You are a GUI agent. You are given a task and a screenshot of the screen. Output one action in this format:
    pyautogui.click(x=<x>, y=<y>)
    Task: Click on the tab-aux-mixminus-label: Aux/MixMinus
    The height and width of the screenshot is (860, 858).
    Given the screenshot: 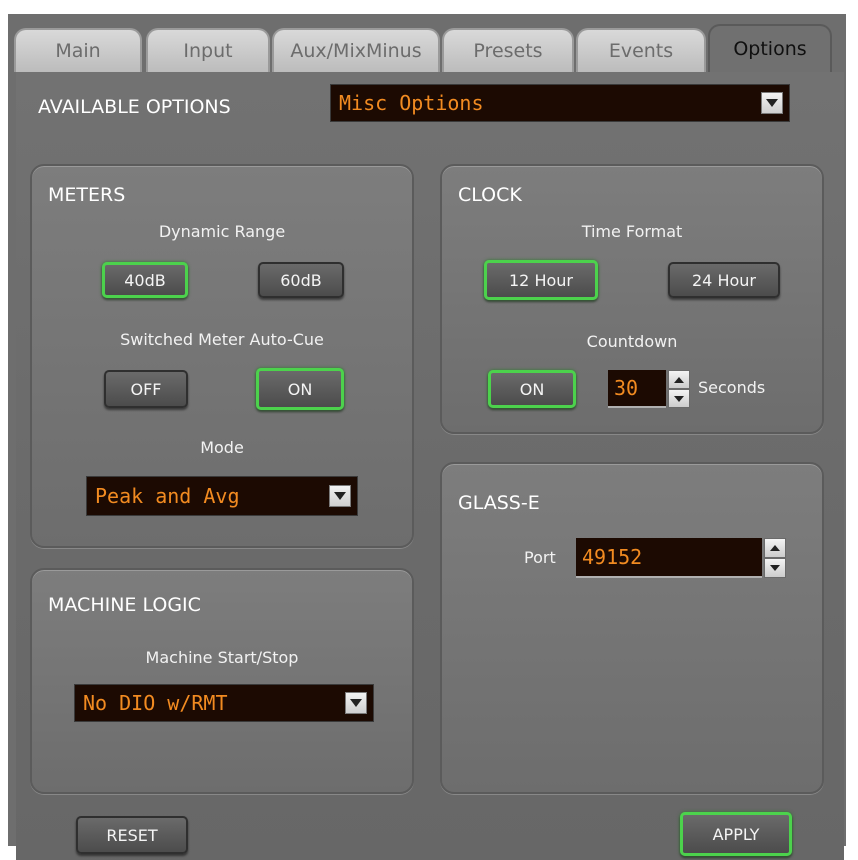 What is the action you would take?
    pyautogui.click(x=356, y=51)
    